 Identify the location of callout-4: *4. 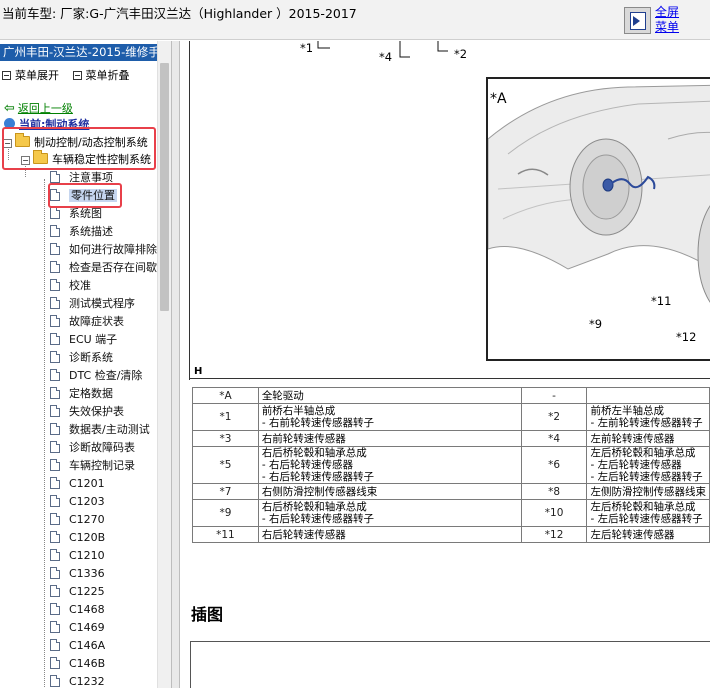
(386, 57).